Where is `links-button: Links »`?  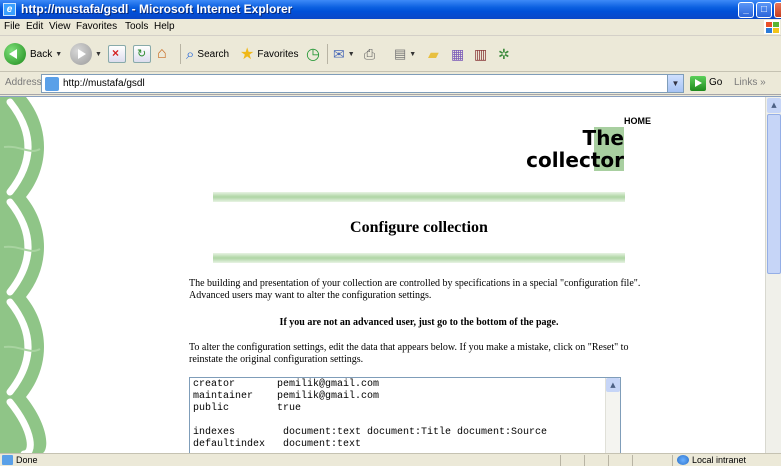
links-button: Links » is located at coordinates (750, 82).